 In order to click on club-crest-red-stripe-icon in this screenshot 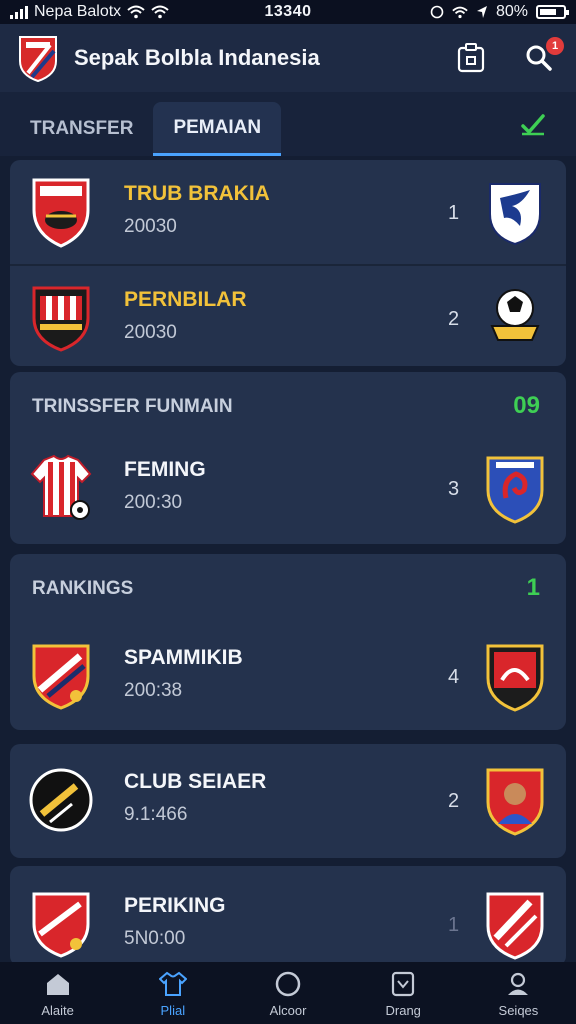, I will do `click(61, 925)`.